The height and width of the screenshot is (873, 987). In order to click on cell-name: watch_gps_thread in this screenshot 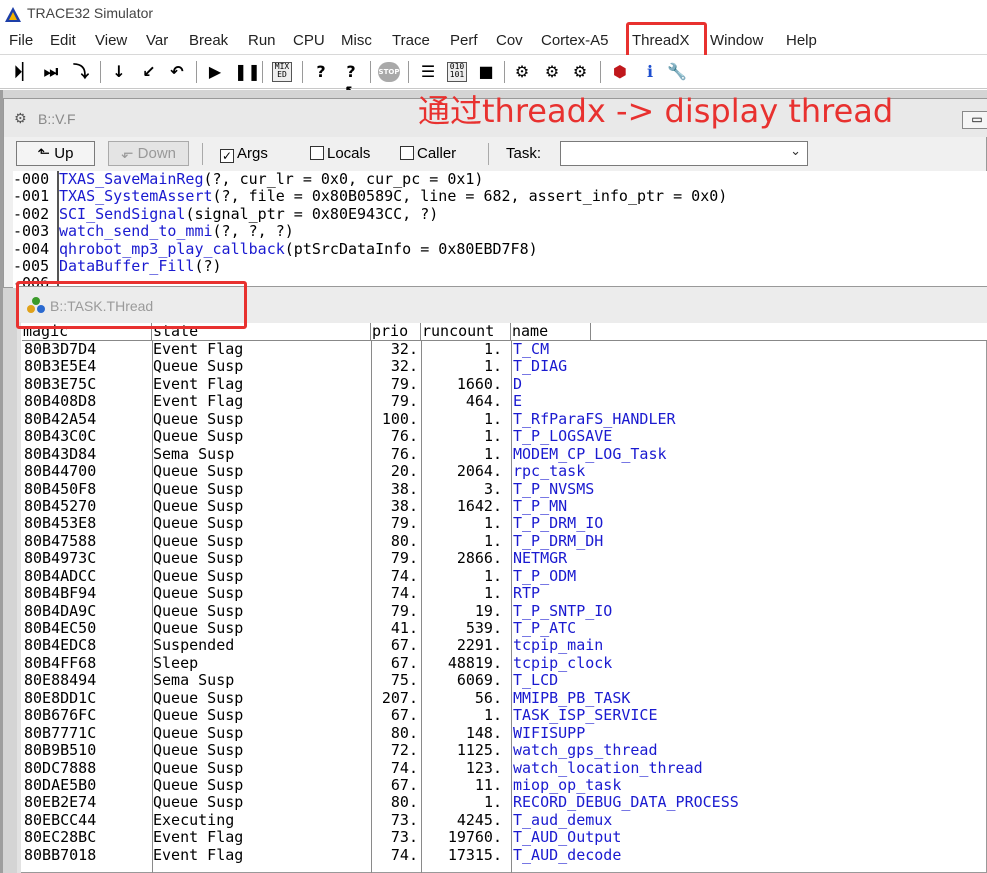, I will do `click(585, 750)`.